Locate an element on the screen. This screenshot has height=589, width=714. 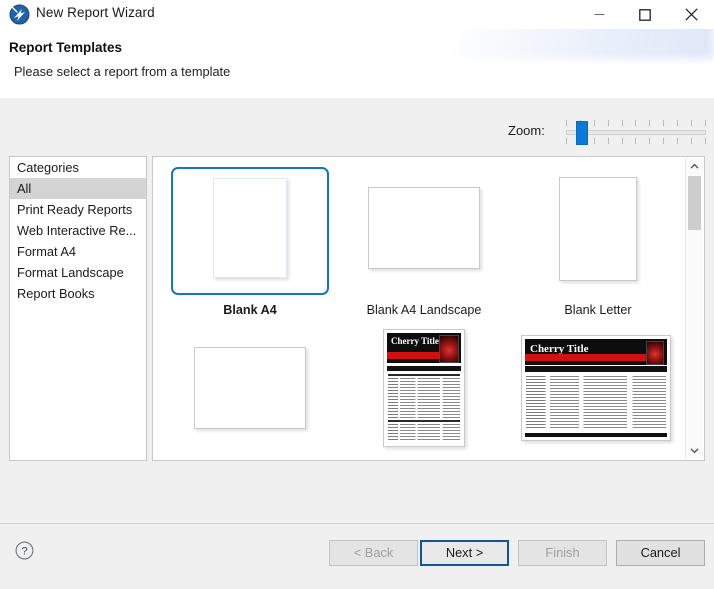
category-item-report-books: Report Books is located at coordinates (78, 293).